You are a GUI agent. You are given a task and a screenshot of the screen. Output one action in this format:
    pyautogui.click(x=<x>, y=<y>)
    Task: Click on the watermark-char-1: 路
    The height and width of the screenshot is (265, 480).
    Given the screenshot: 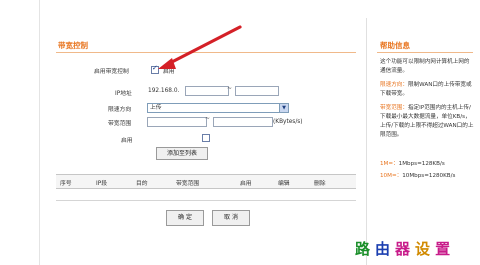 What is the action you would take?
    pyautogui.click(x=365, y=249)
    